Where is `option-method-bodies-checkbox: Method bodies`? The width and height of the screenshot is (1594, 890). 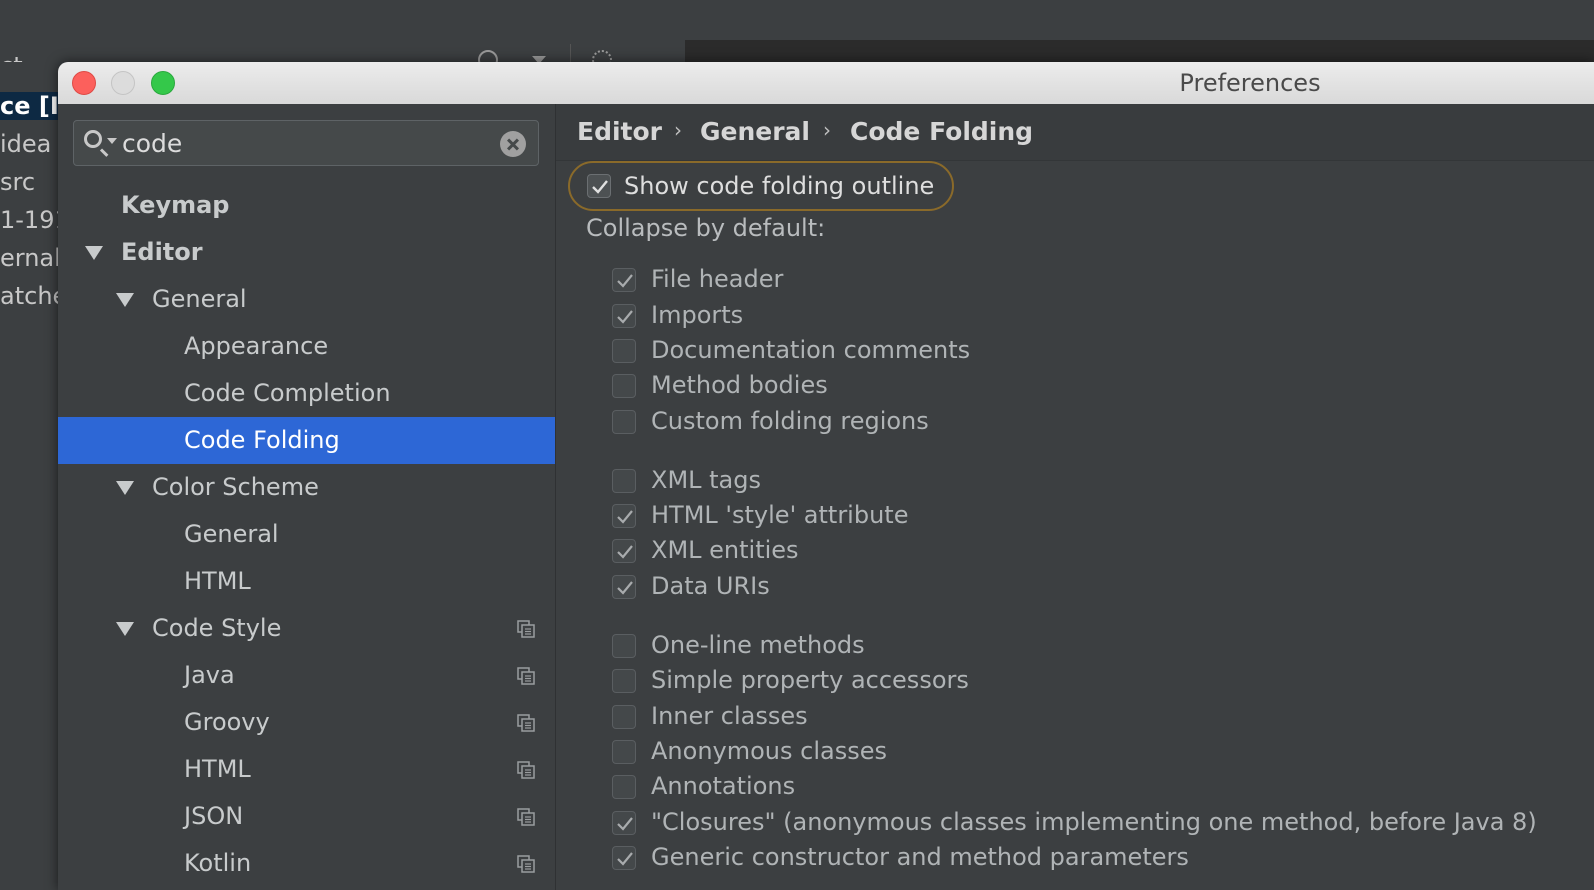 option-method-bodies-checkbox: Method bodies is located at coordinates (1071, 389).